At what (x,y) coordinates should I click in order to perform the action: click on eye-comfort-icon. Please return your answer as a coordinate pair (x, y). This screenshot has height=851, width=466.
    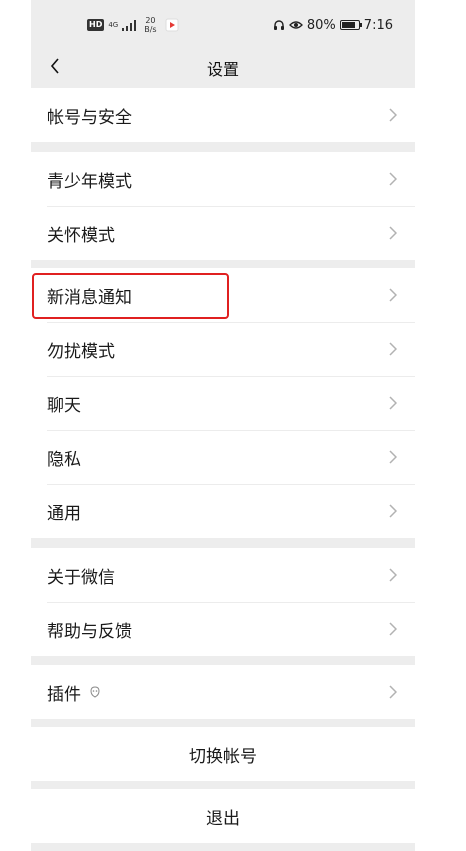
    Looking at the image, I should click on (295, 25).